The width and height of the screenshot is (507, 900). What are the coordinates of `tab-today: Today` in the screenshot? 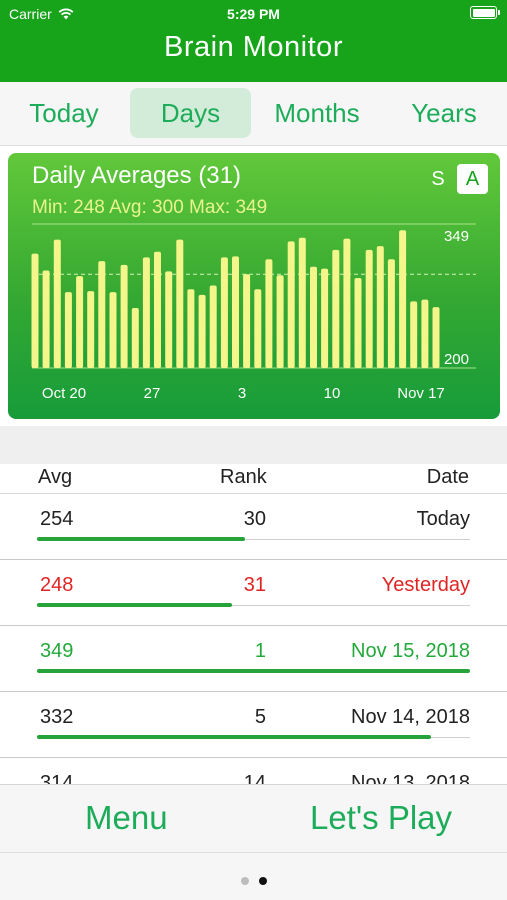 It's located at (64, 113).